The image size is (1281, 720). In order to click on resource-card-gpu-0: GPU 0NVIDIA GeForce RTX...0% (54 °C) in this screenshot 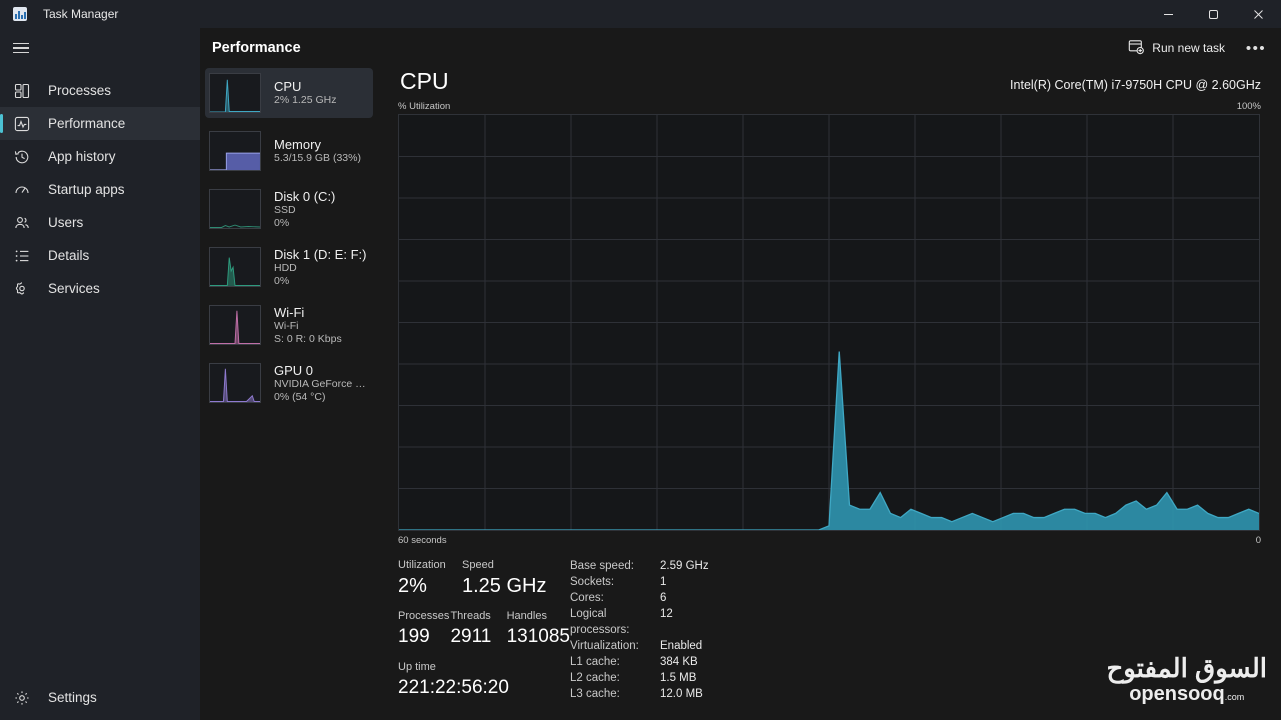, I will do `click(289, 383)`.